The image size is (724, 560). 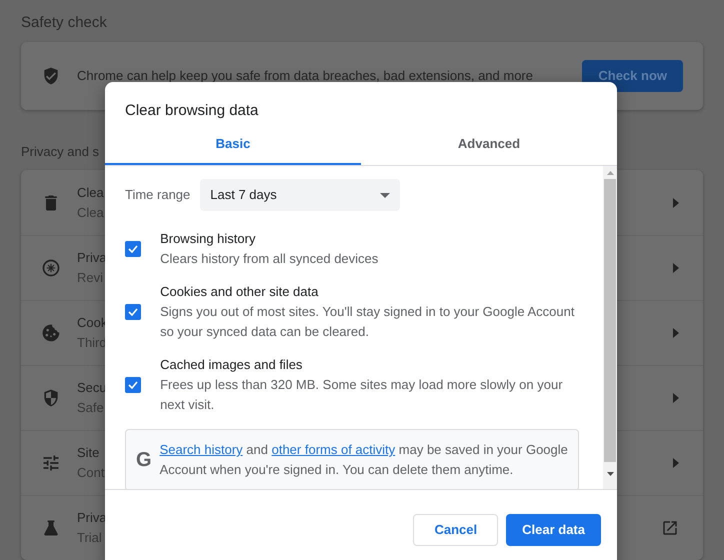 What do you see at coordinates (51, 333) in the screenshot?
I see `cookie-icon` at bounding box center [51, 333].